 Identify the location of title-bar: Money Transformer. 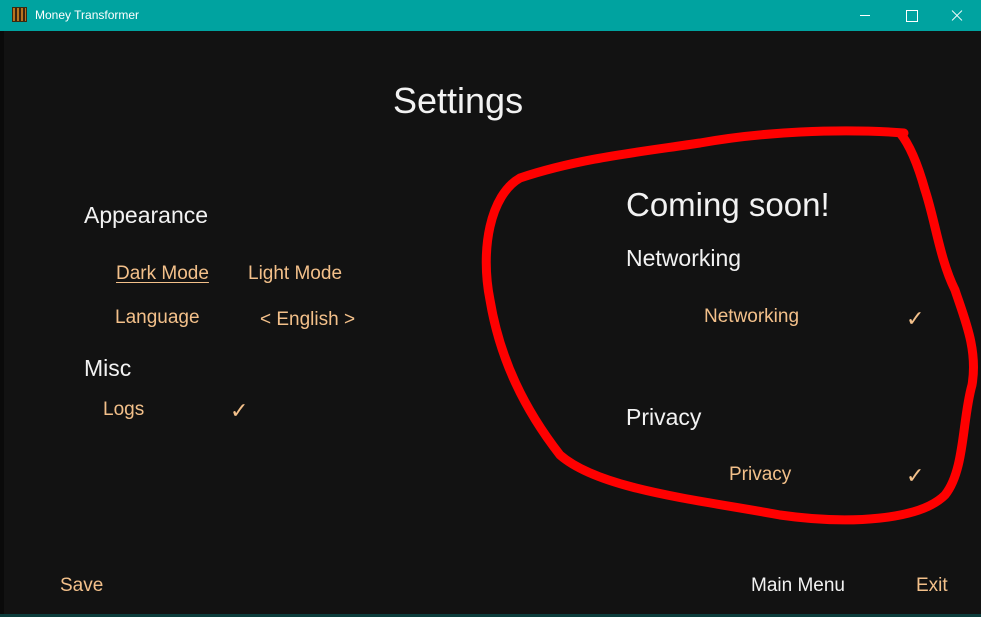
(490, 15).